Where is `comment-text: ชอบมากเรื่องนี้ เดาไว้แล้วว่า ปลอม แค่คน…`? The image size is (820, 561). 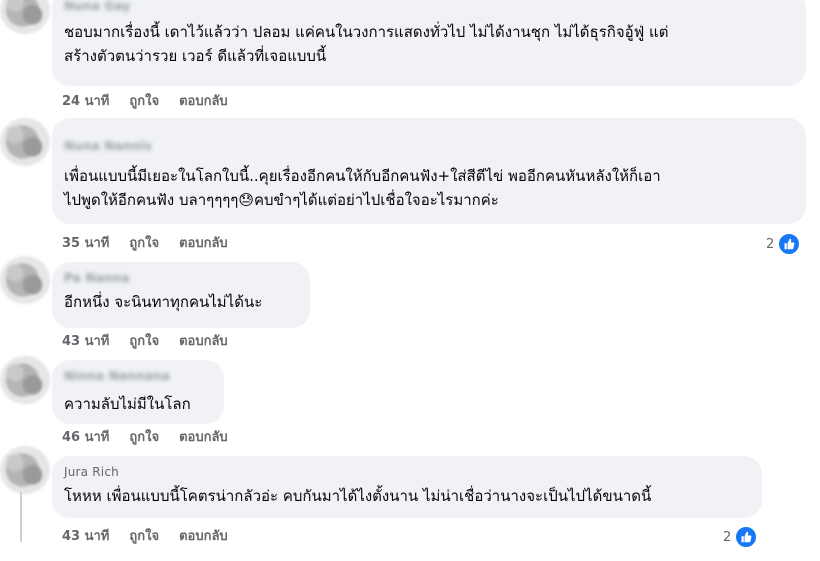 comment-text: ชอบมากเรื่องนี้ เดาไว้แล้วว่า ปลอม แค่คน… is located at coordinates (366, 44).